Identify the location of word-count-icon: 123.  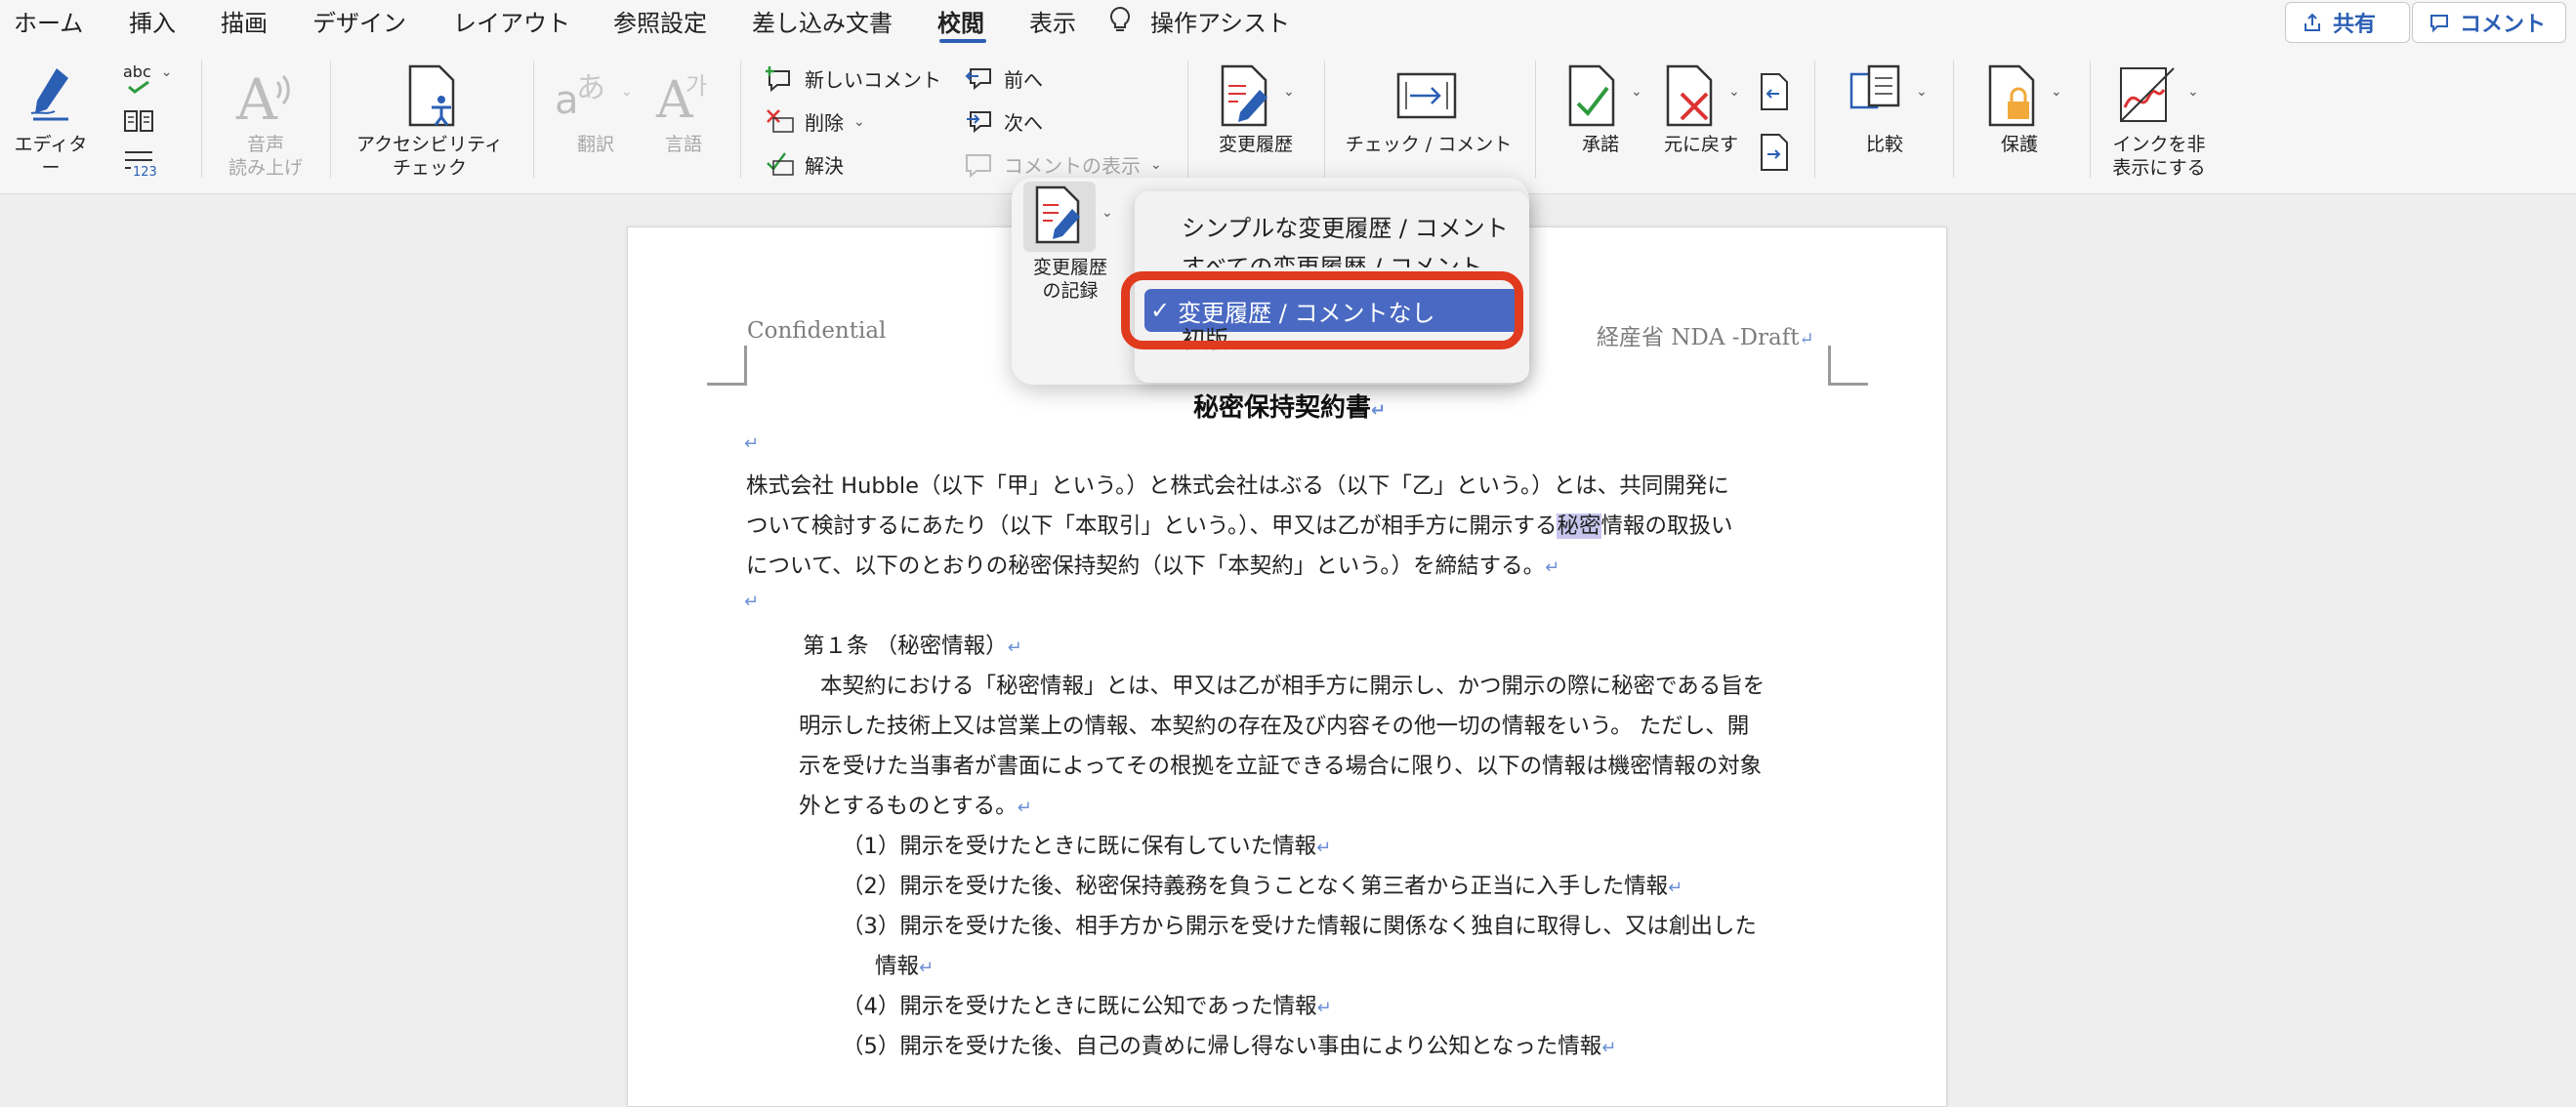
(139, 163).